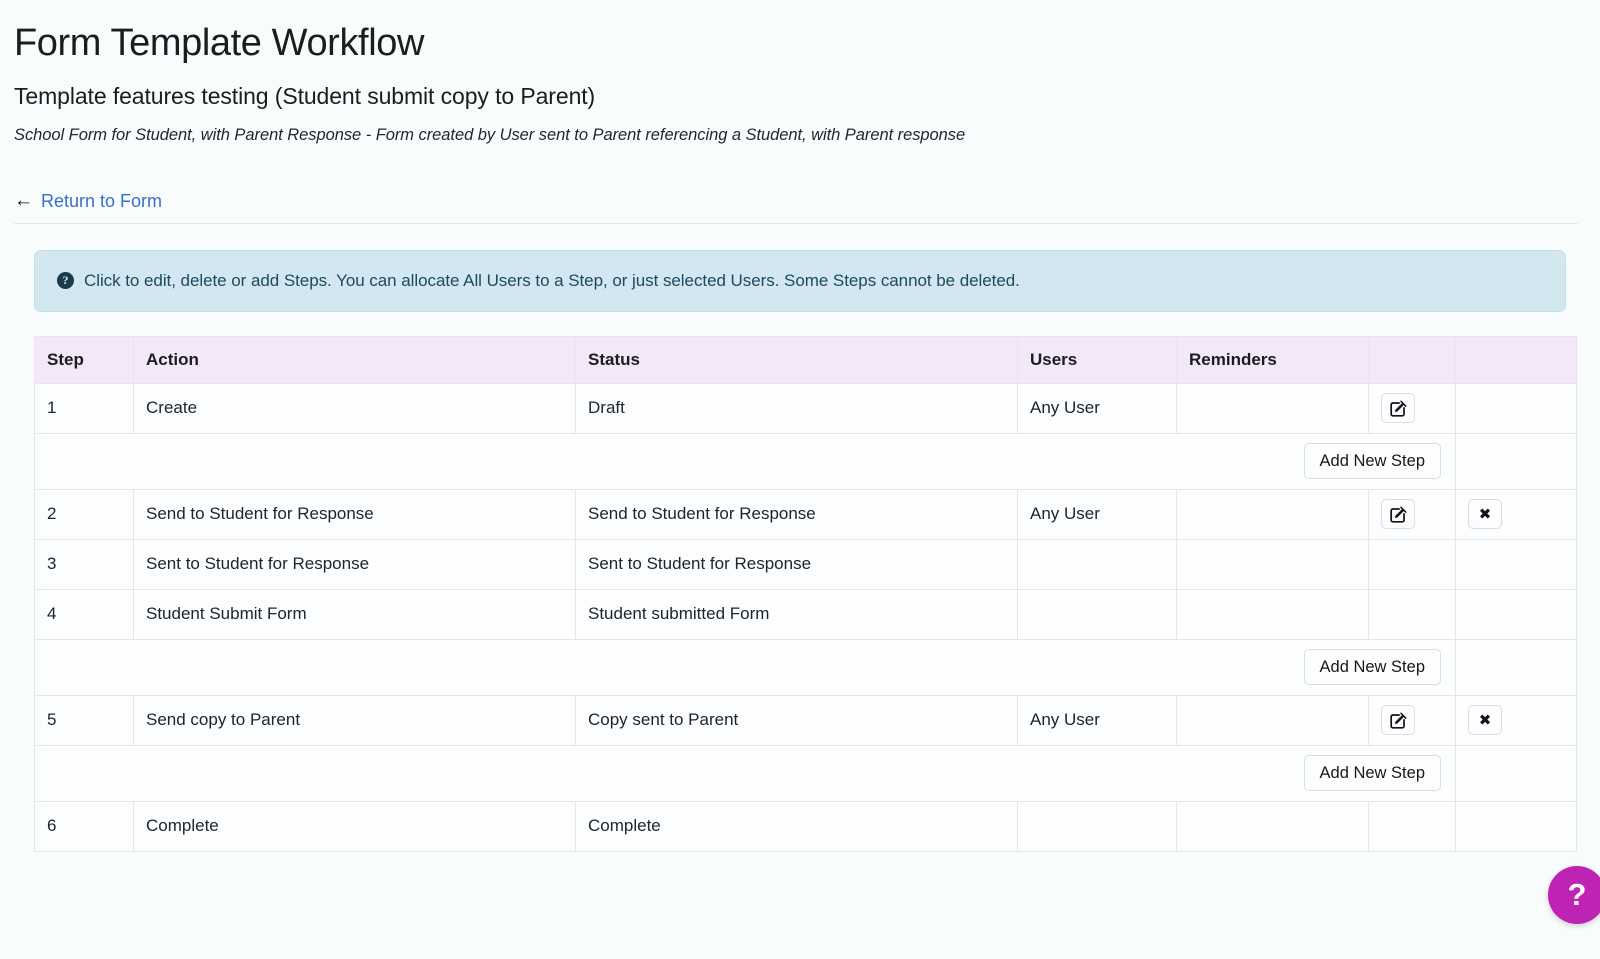 The height and width of the screenshot is (959, 1600). I want to click on status-cell: Draft, so click(796, 408).